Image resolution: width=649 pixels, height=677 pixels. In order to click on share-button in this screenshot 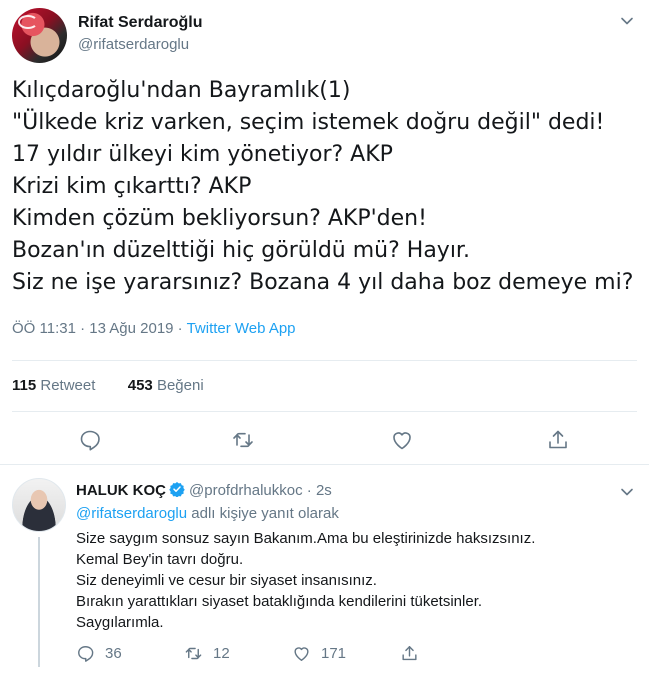, I will do `click(414, 653)`.